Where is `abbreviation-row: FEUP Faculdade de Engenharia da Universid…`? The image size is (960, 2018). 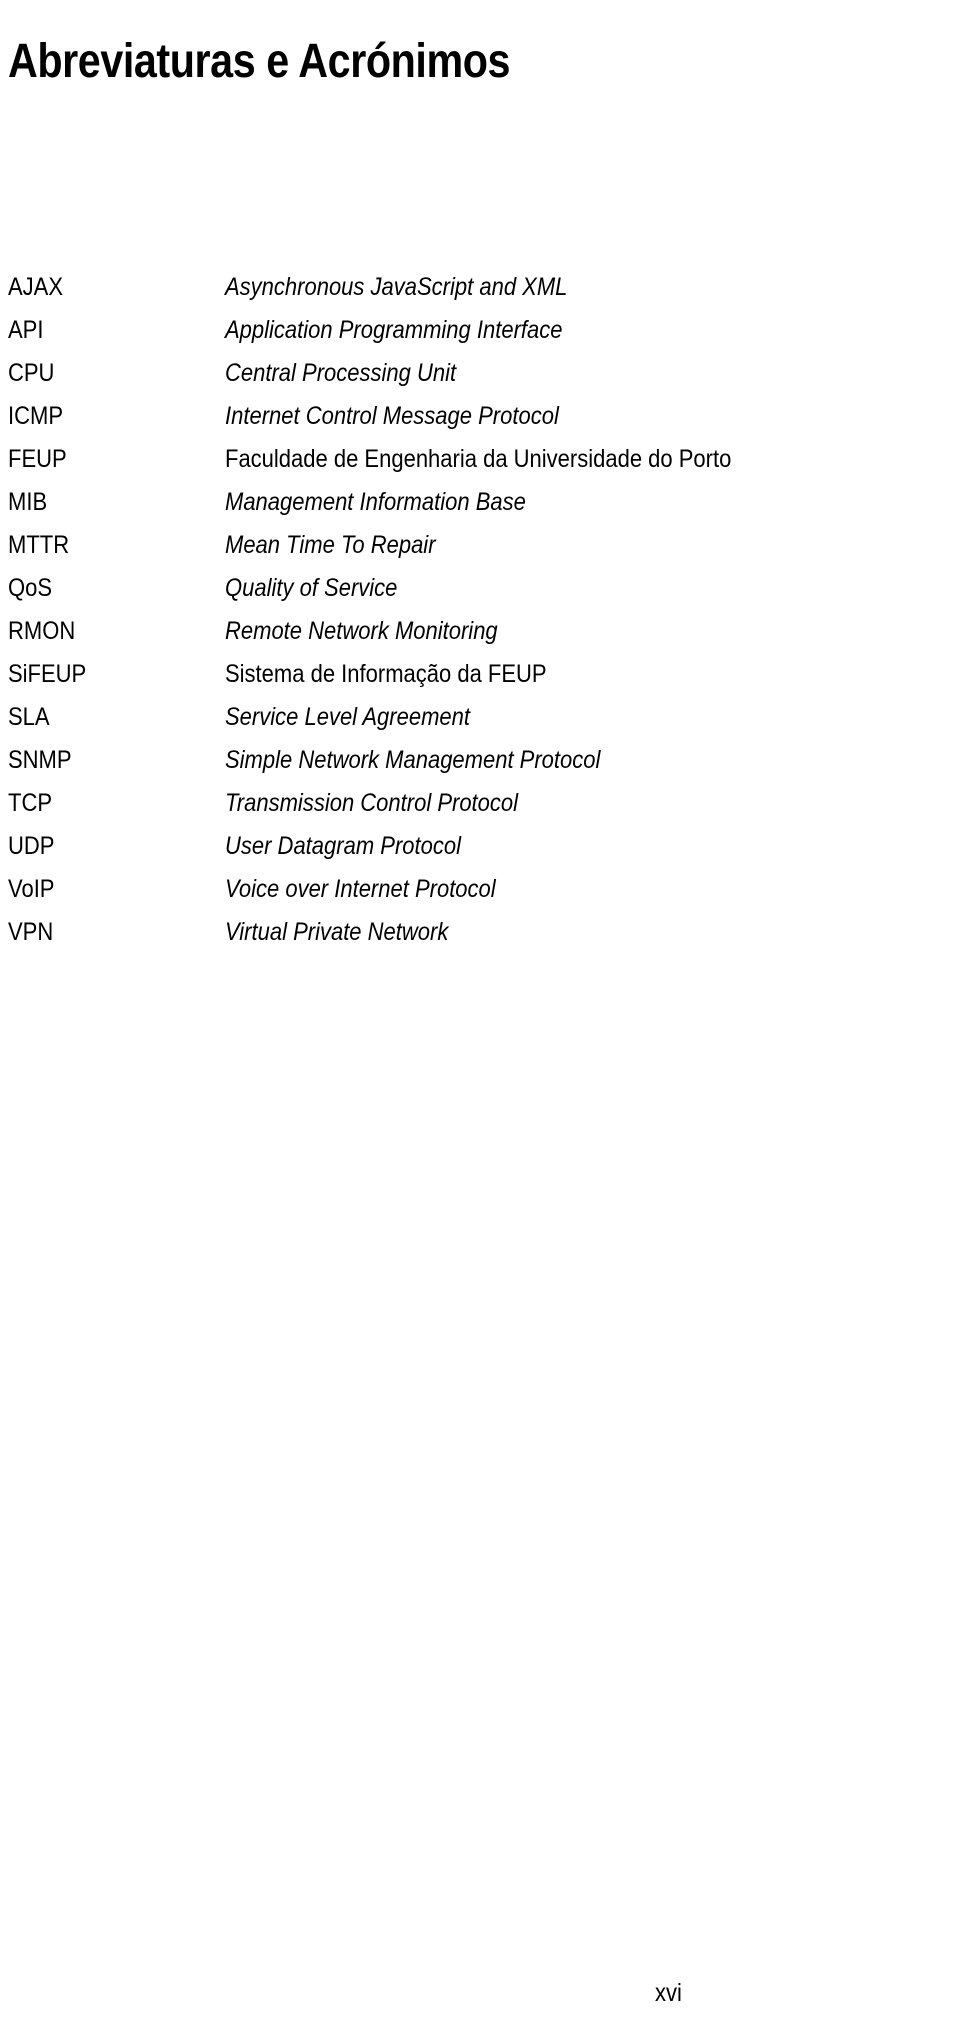 abbreviation-row: FEUP Faculdade de Engenharia da Universid… is located at coordinates (480, 465).